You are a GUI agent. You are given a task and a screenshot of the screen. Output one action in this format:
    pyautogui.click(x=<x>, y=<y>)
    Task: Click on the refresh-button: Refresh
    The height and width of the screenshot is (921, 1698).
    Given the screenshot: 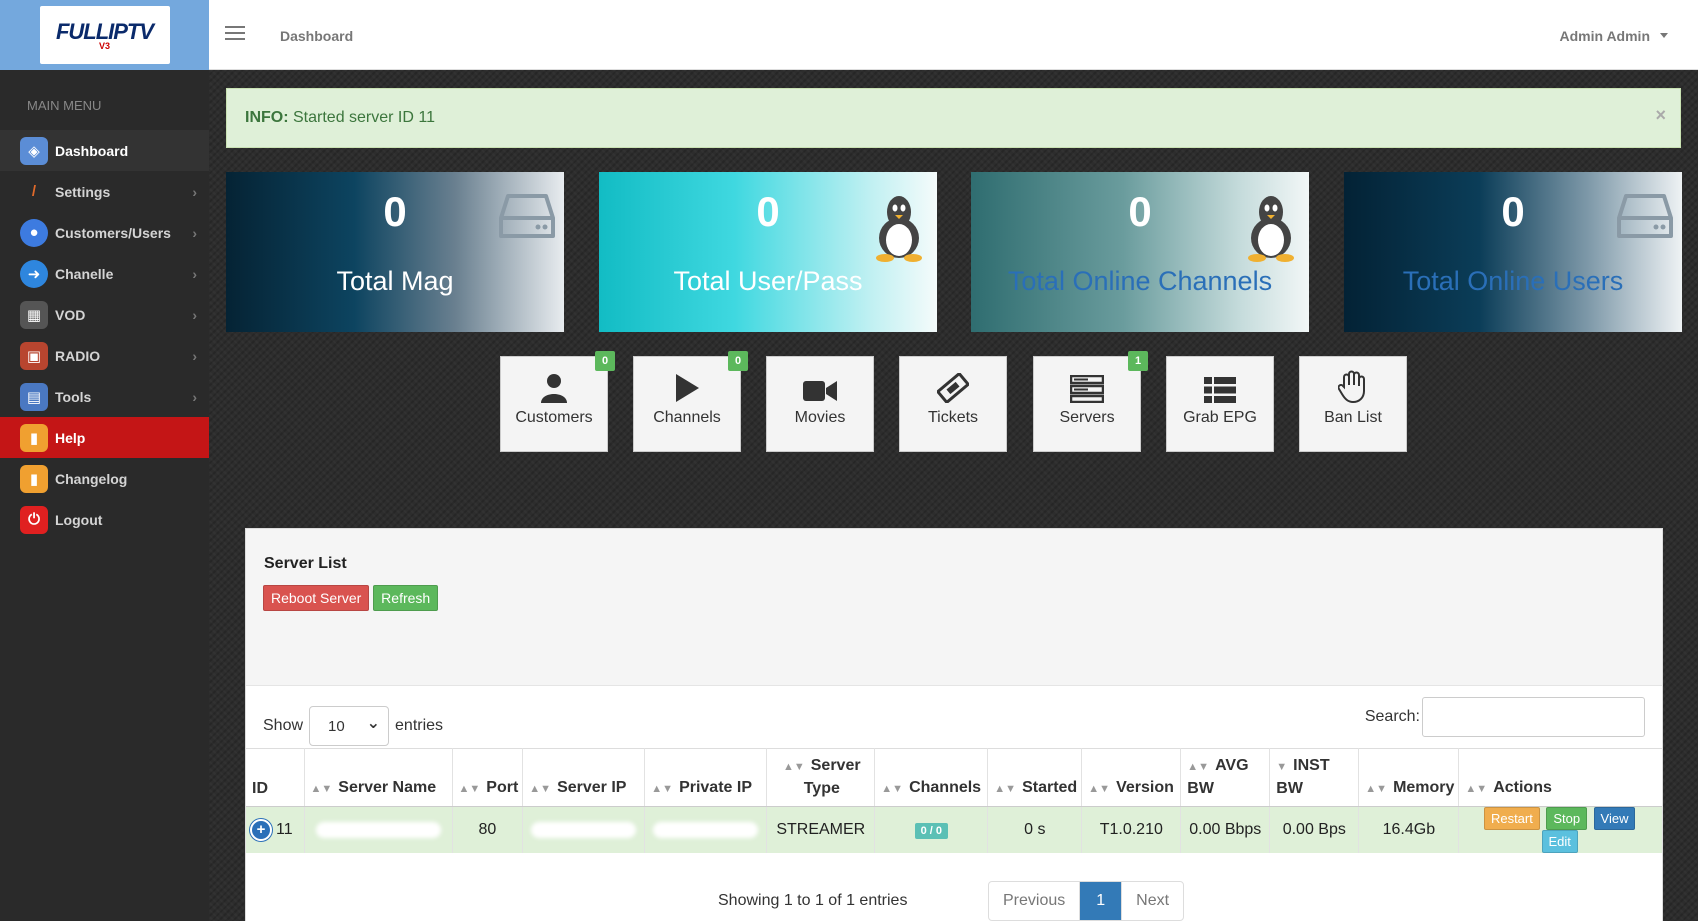 What is the action you would take?
    pyautogui.click(x=406, y=598)
    